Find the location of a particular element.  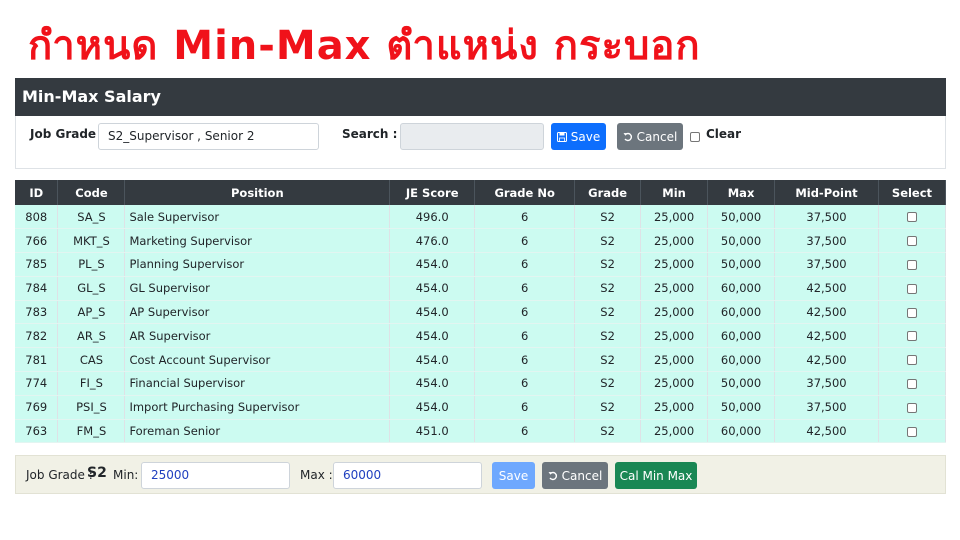

col-je-score-header: JE Score is located at coordinates (432, 192).